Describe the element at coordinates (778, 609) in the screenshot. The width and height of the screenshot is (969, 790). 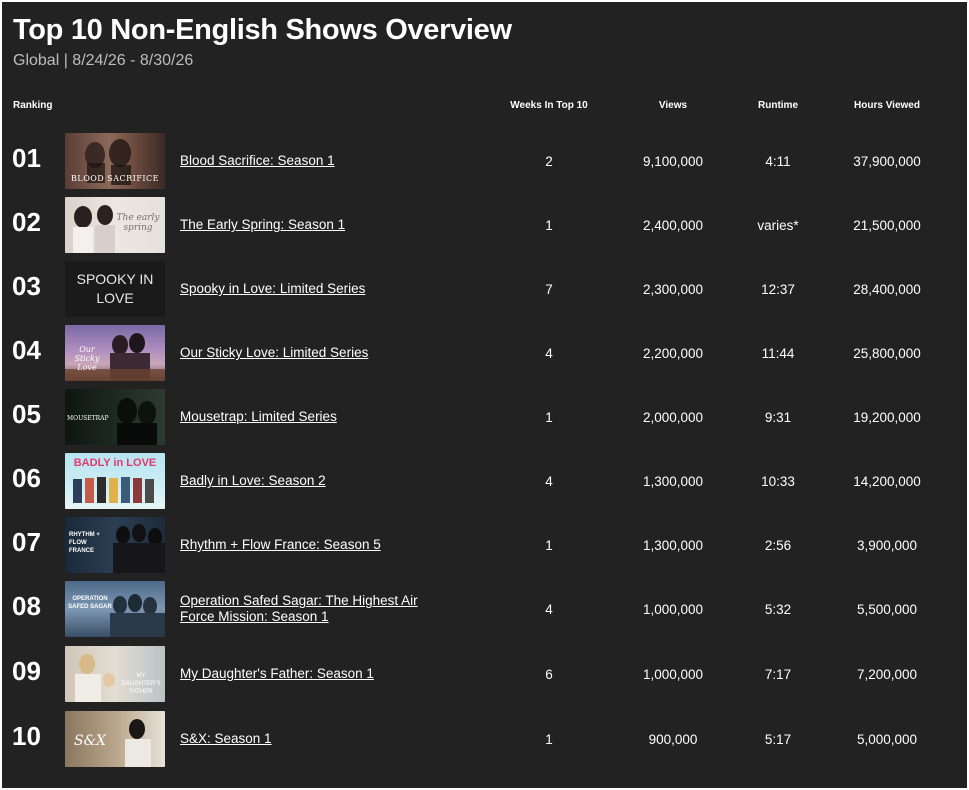
I see `runtime-value: 5:32` at that location.